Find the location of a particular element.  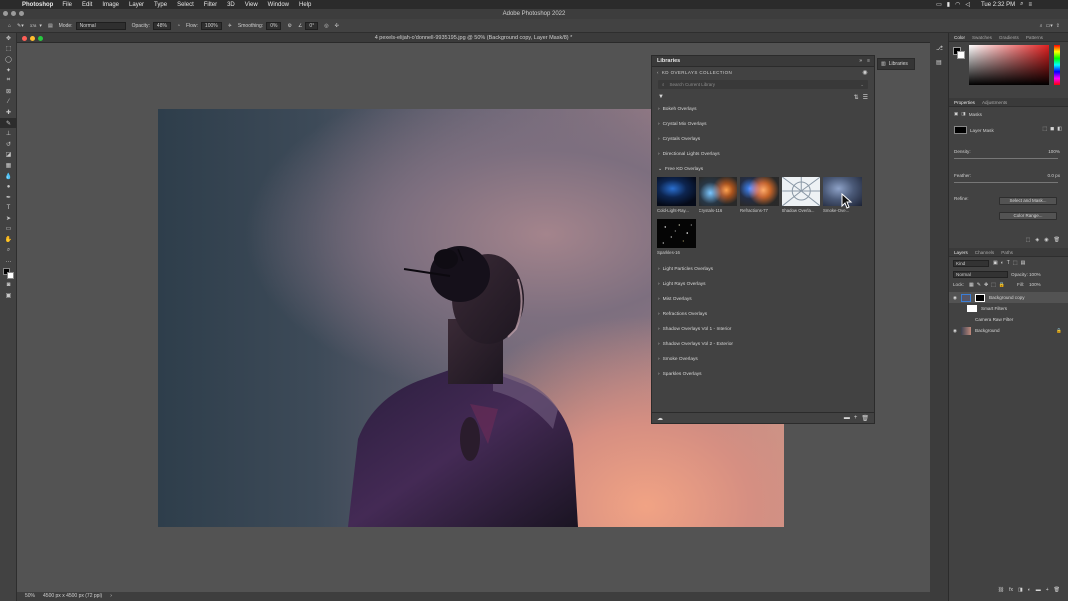

history-brush-tool-icon: ↺ is located at coordinates (8, 144).